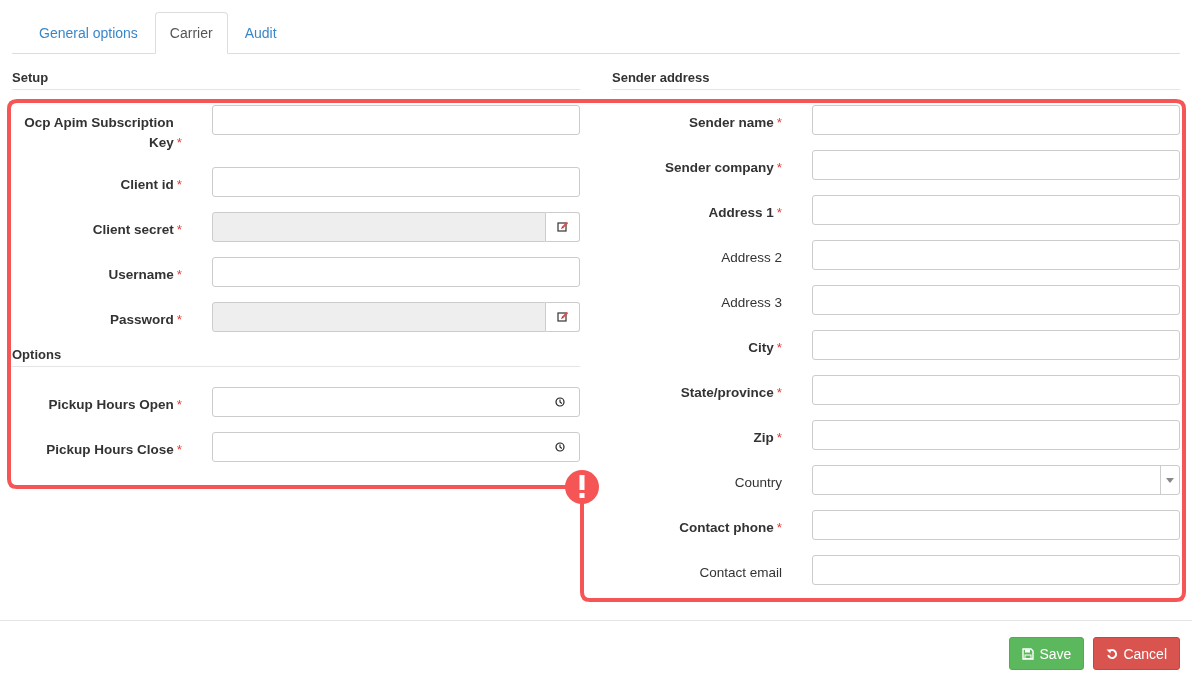  I want to click on tab: Carrier, so click(191, 33).